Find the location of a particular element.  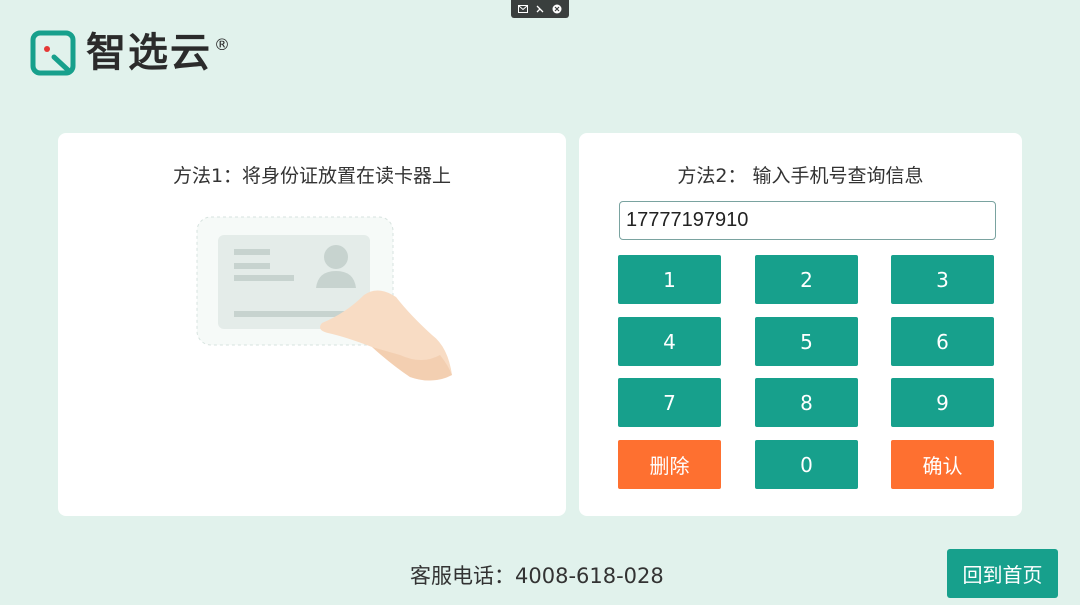

key-9: 9 is located at coordinates (942, 402).